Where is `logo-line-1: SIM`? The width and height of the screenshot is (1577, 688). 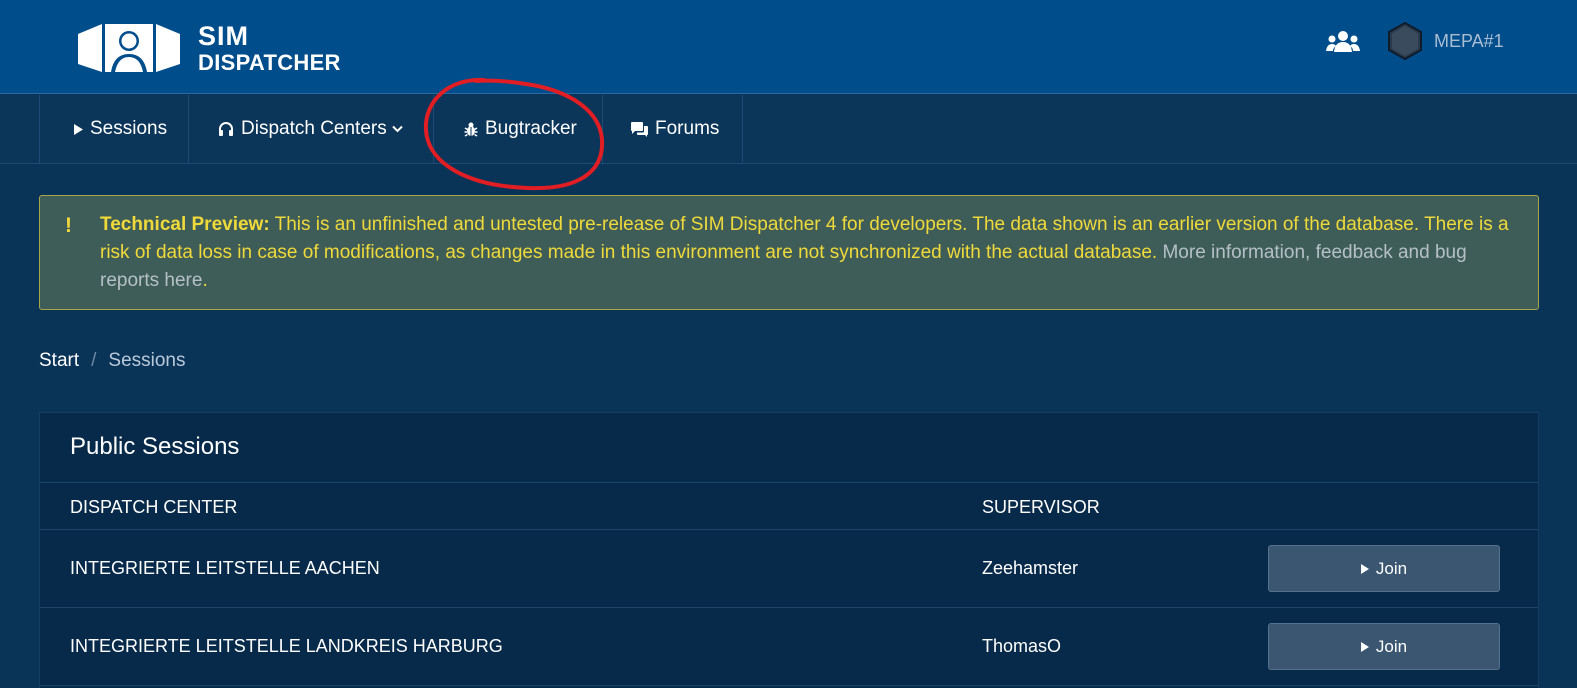
logo-line-1: SIM is located at coordinates (224, 35).